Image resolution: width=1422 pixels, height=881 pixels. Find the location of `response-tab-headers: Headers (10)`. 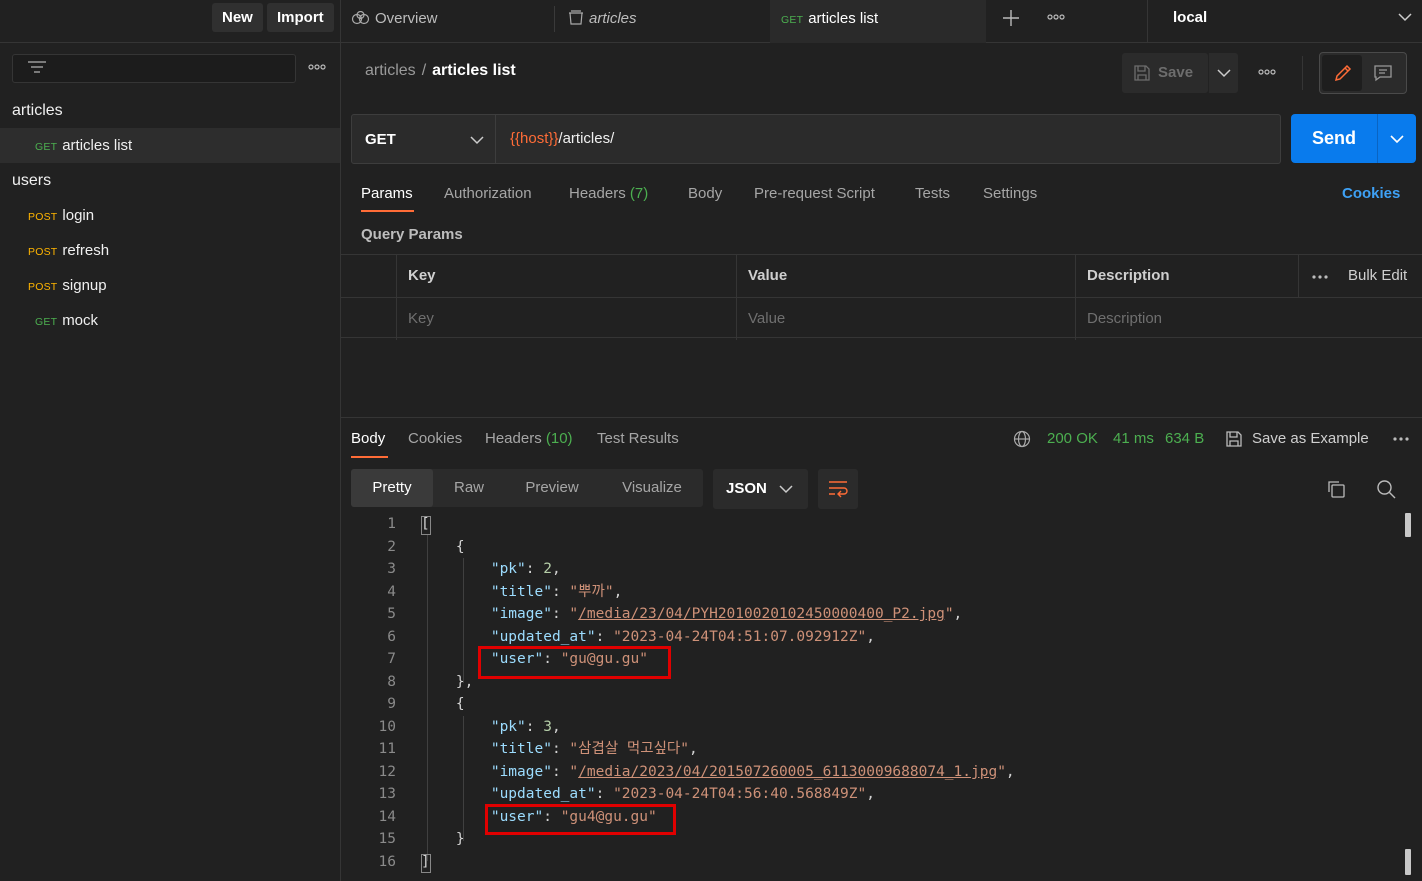

response-tab-headers: Headers (10) is located at coordinates (529, 438).